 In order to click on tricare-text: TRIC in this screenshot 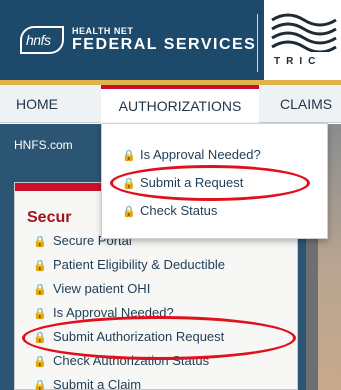, I will do `click(298, 61)`.